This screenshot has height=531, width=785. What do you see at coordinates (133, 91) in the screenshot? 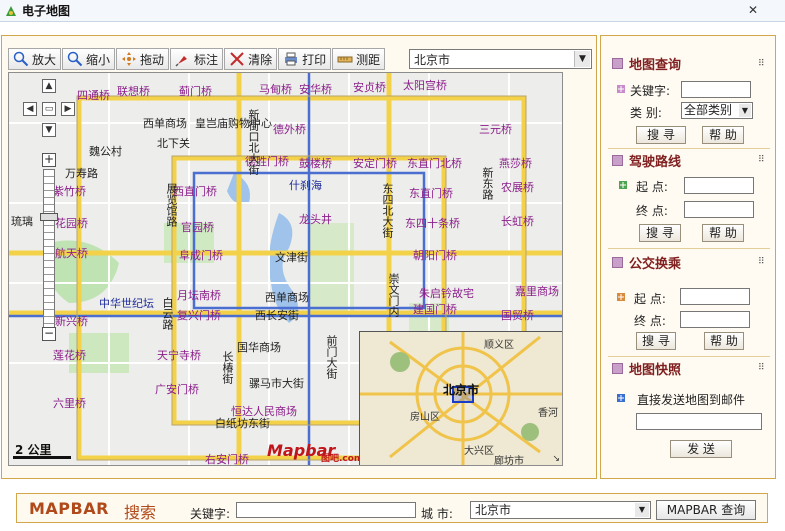
I see `map-label: 联想桥` at bounding box center [133, 91].